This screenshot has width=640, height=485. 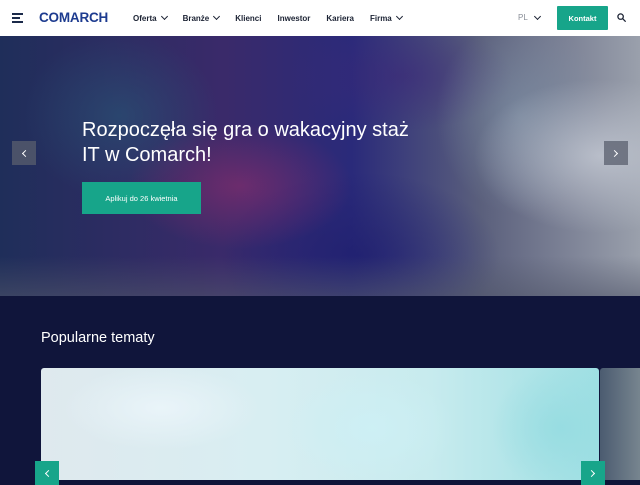 What do you see at coordinates (582, 18) in the screenshot?
I see `contact-button: Kontakt` at bounding box center [582, 18].